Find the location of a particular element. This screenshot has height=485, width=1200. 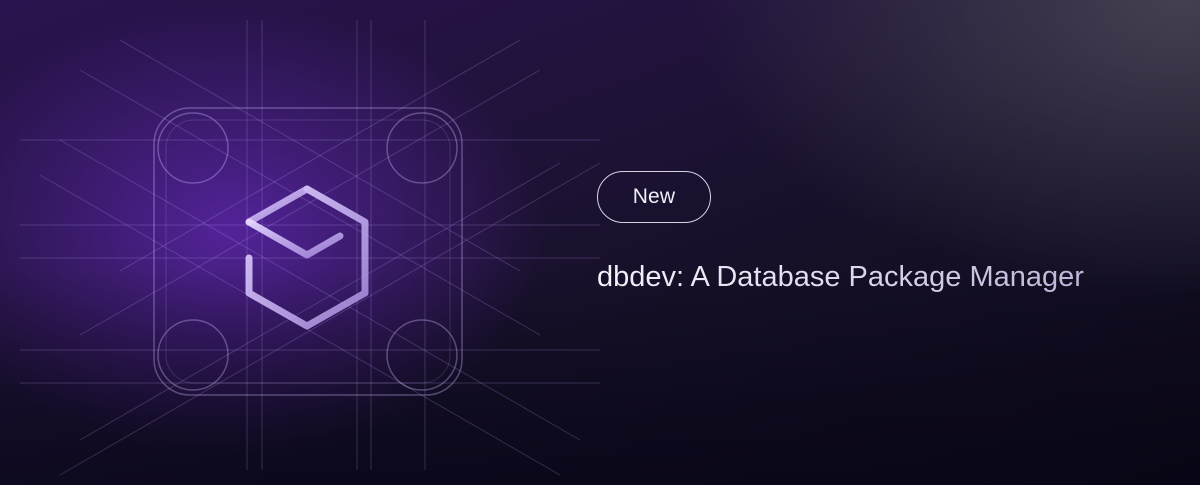

corner-circle-top-left is located at coordinates (193, 148).